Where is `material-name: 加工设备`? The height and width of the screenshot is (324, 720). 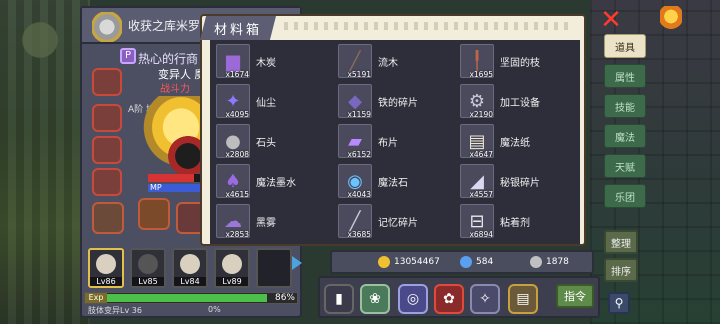
material-name: 加工设备 is located at coordinates (520, 103).